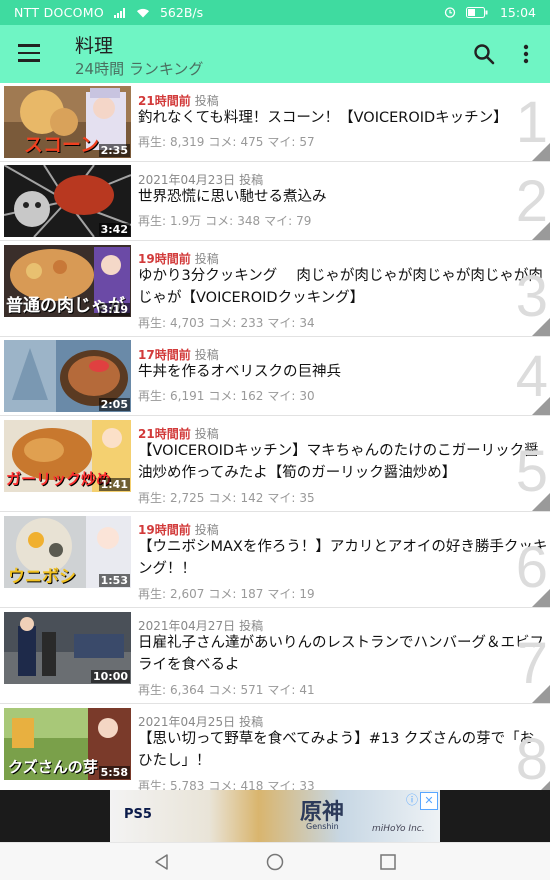  I want to click on video-duration: 3:42, so click(114, 229).